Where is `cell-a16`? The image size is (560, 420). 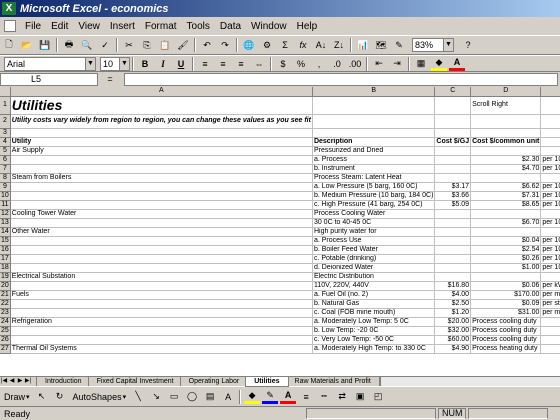 cell-a16 is located at coordinates (161, 250).